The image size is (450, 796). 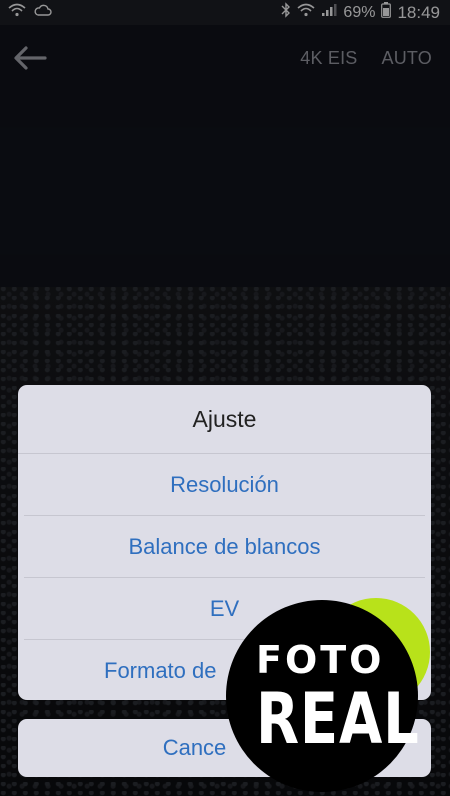 I want to click on foto-real-badge: FOTO REAL, so click(x=323, y=696).